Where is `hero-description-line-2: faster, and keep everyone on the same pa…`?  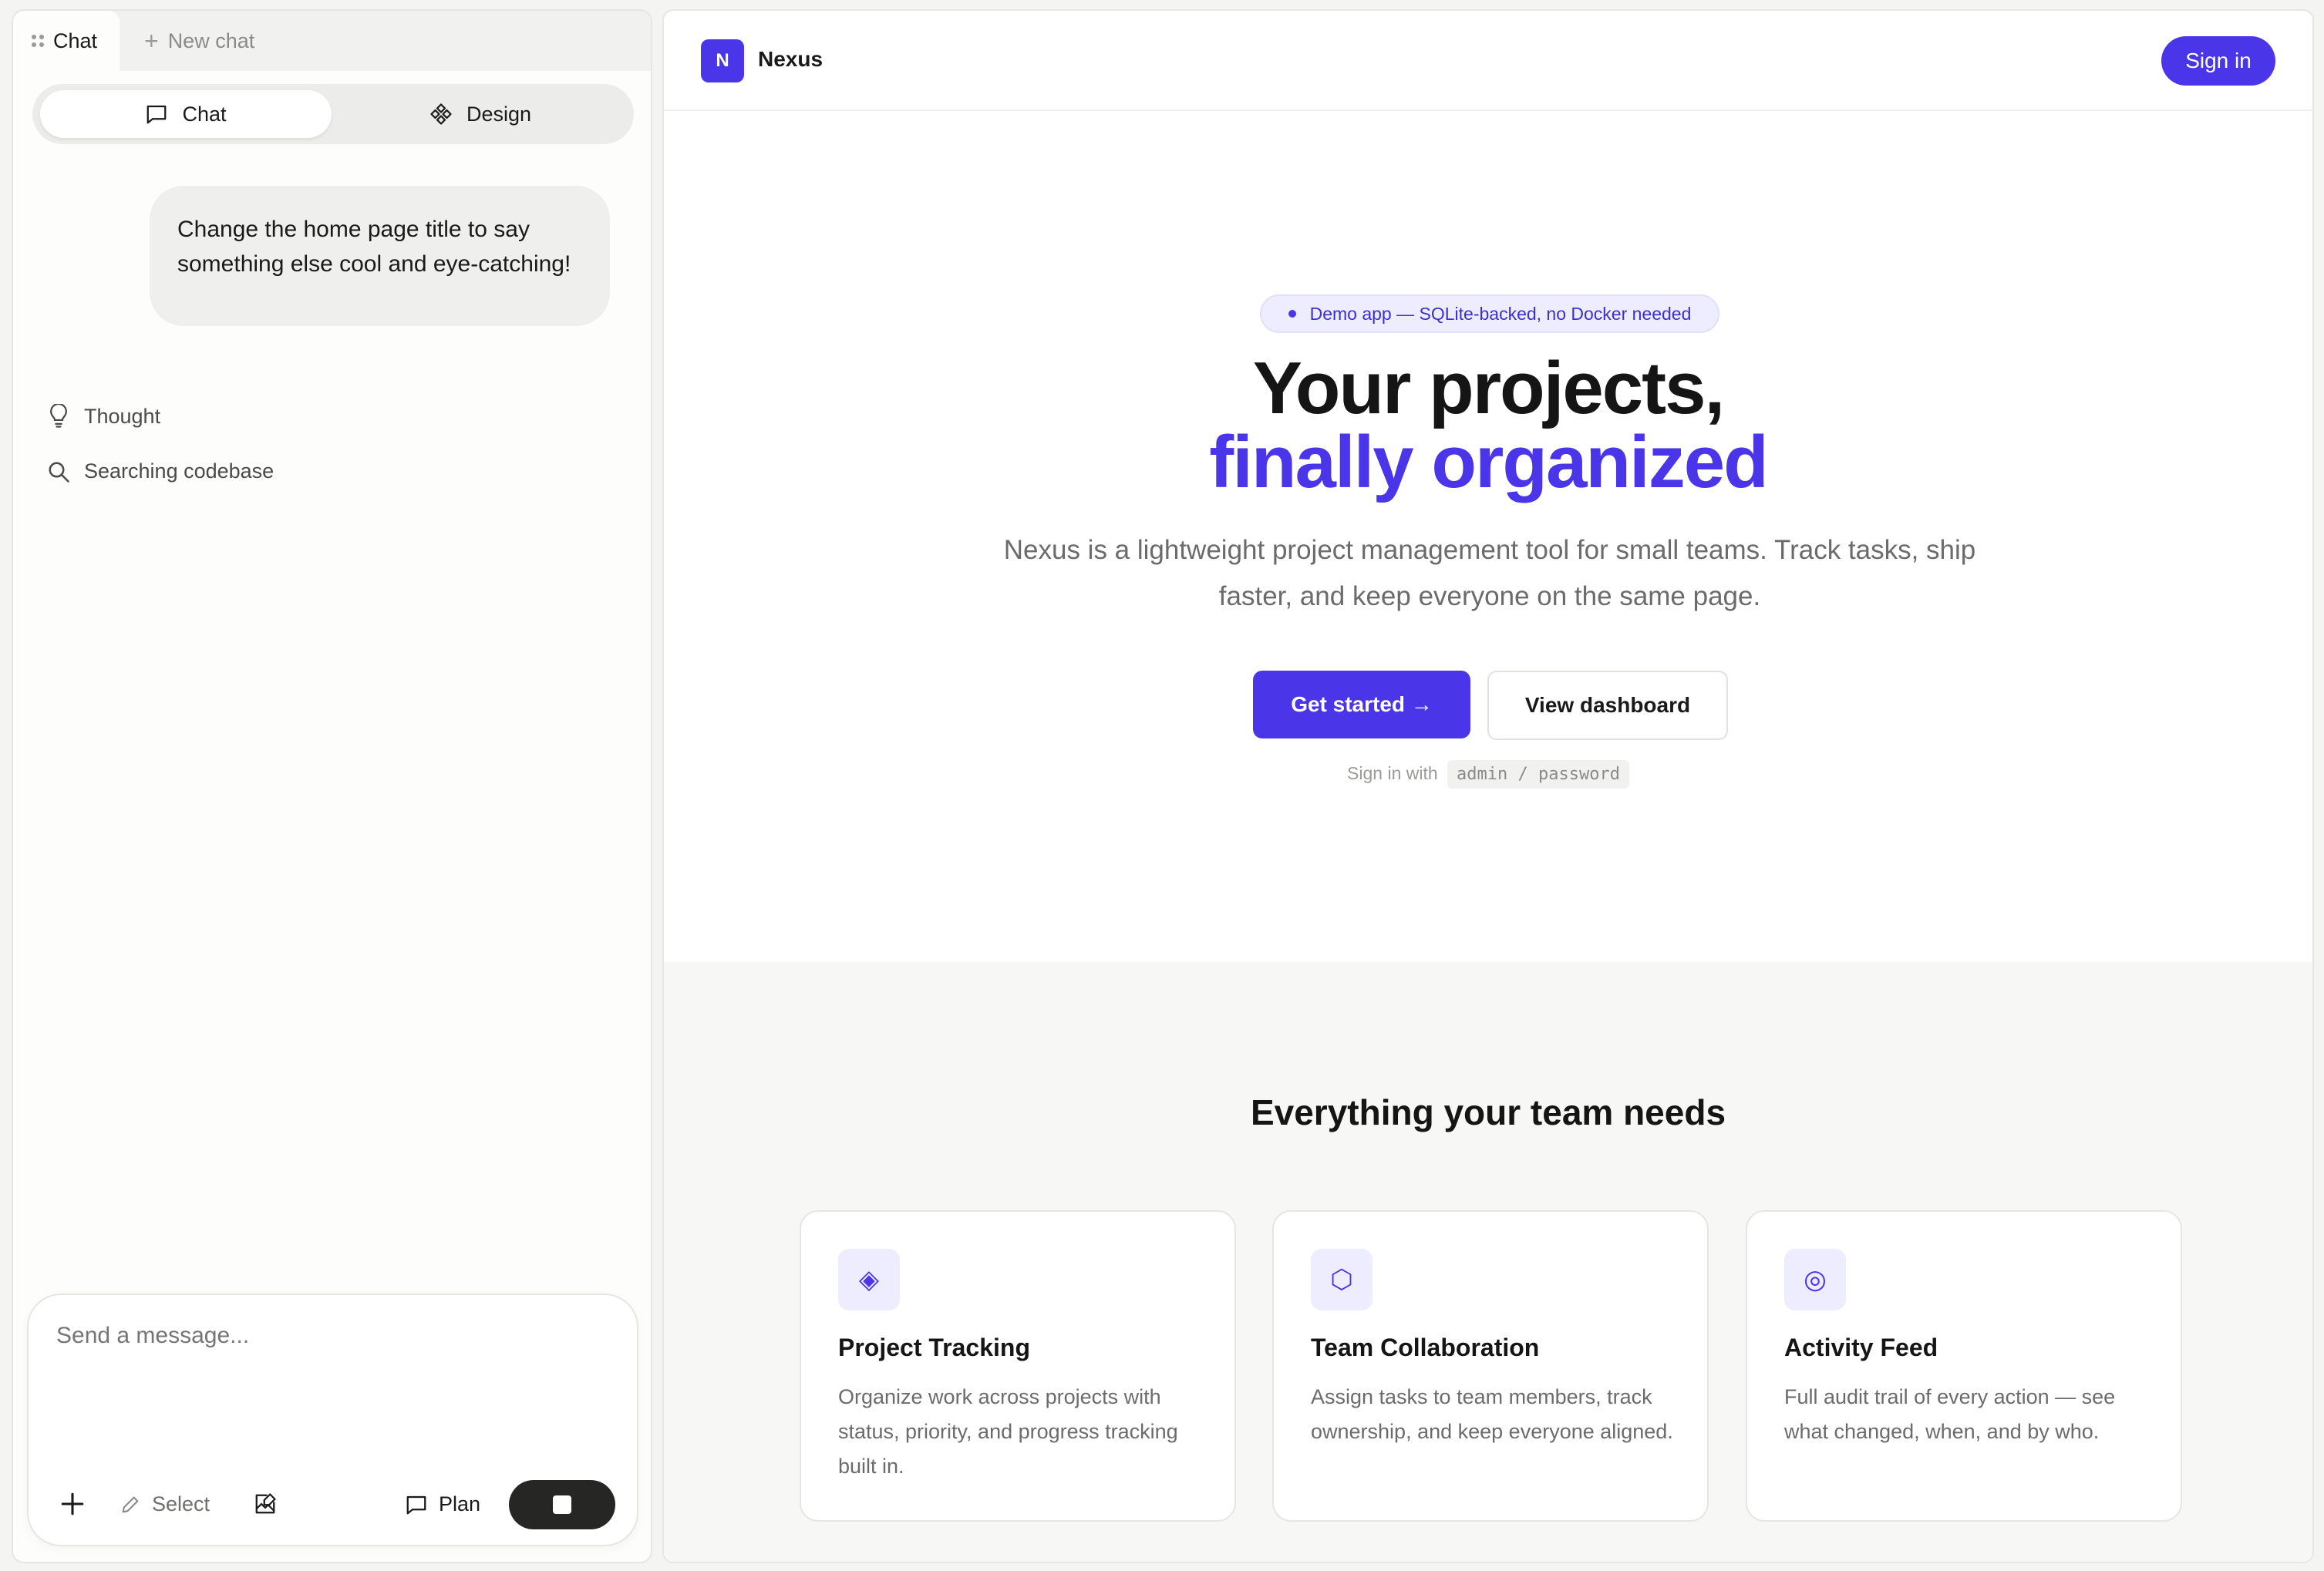 hero-description-line-2: faster, and keep everyone on the same pa… is located at coordinates (1489, 596).